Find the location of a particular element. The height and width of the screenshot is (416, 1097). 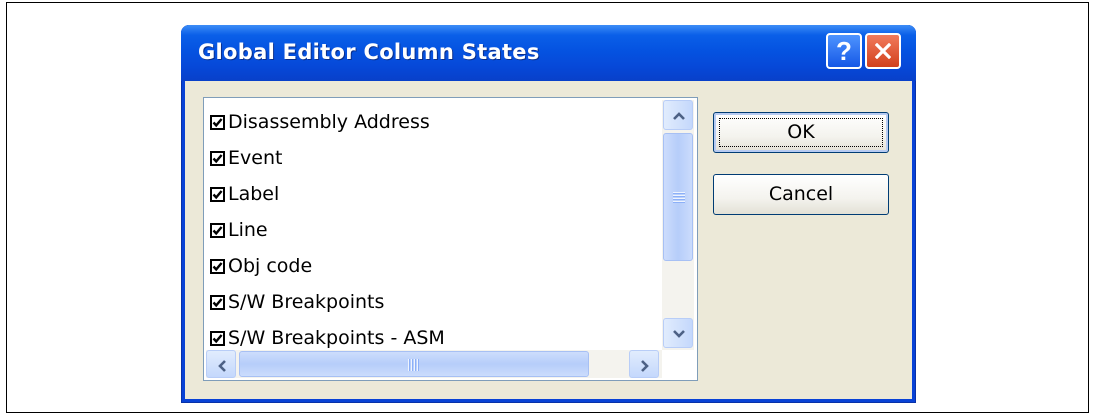

chevron-right-icon is located at coordinates (645, 366).